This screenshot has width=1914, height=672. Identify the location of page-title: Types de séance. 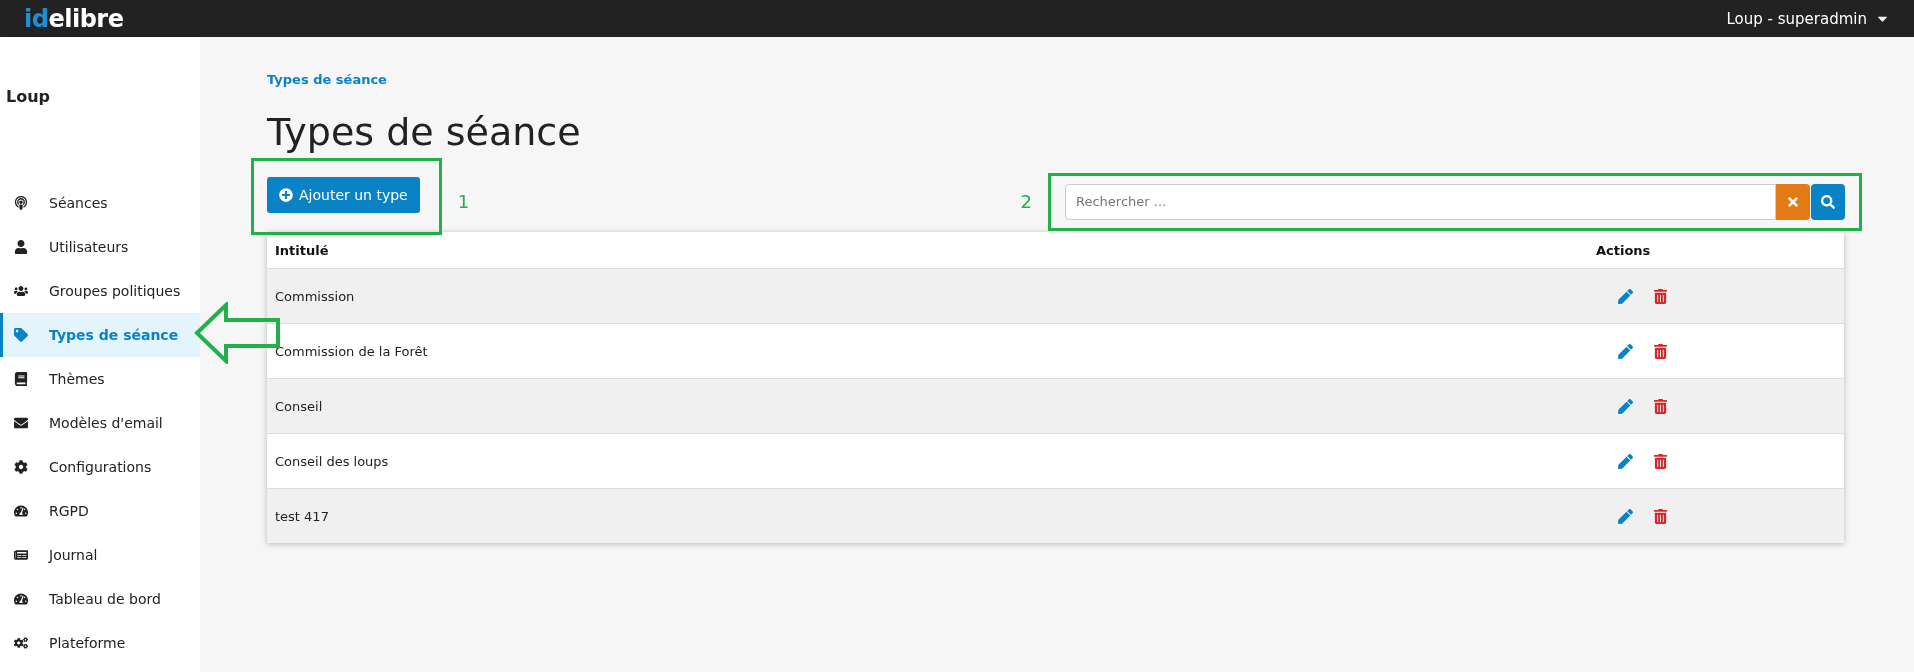
(424, 132).